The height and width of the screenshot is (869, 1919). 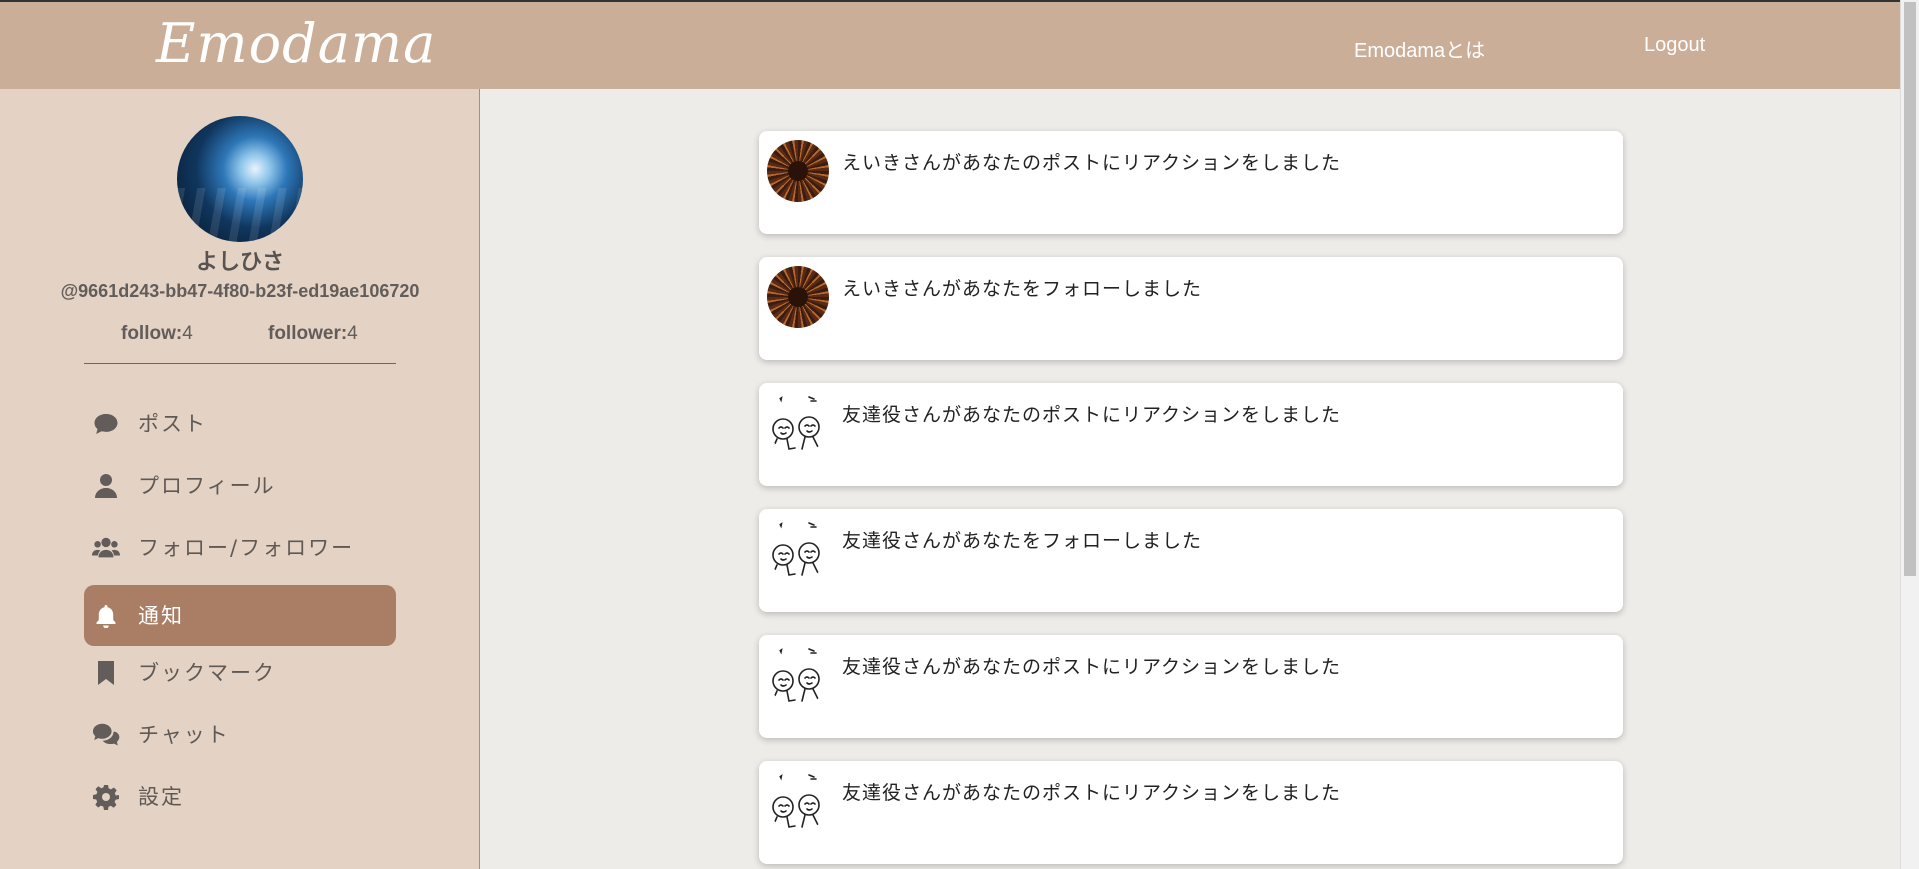 I want to click on notification-item: えいきさんがあなたをフォローしました, so click(x=1191, y=308).